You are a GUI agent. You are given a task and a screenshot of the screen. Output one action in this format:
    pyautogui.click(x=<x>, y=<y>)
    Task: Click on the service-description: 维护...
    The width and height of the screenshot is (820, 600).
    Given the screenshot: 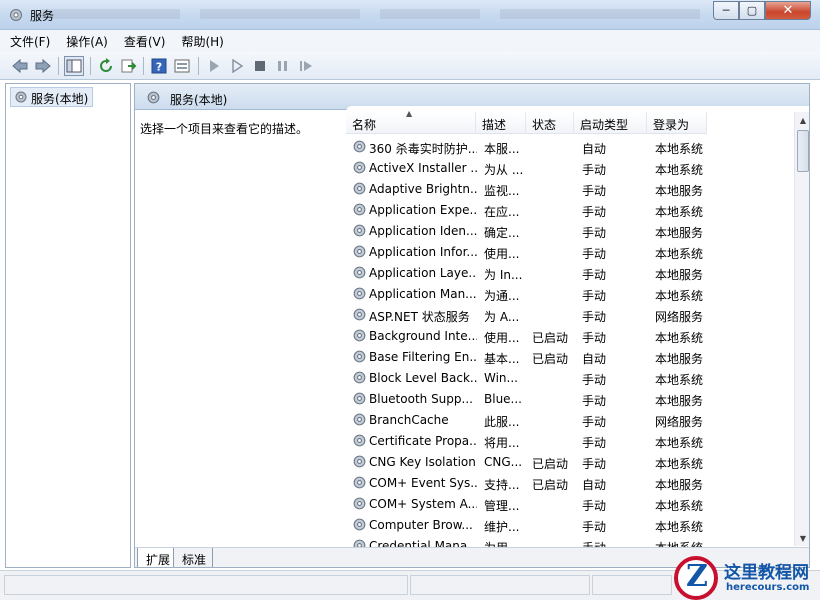 What is the action you would take?
    pyautogui.click(x=502, y=527)
    